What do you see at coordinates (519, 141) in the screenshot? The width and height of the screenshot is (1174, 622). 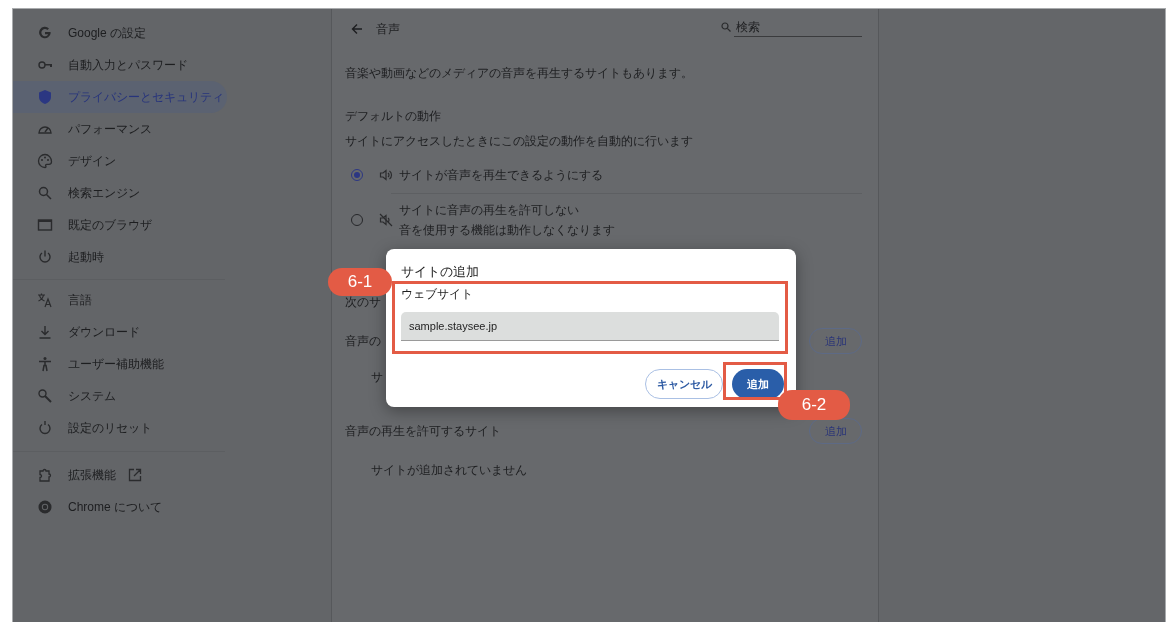 I see `section-description: サイトにアクセスしたときにこの設定の動作を自動的に行います` at bounding box center [519, 141].